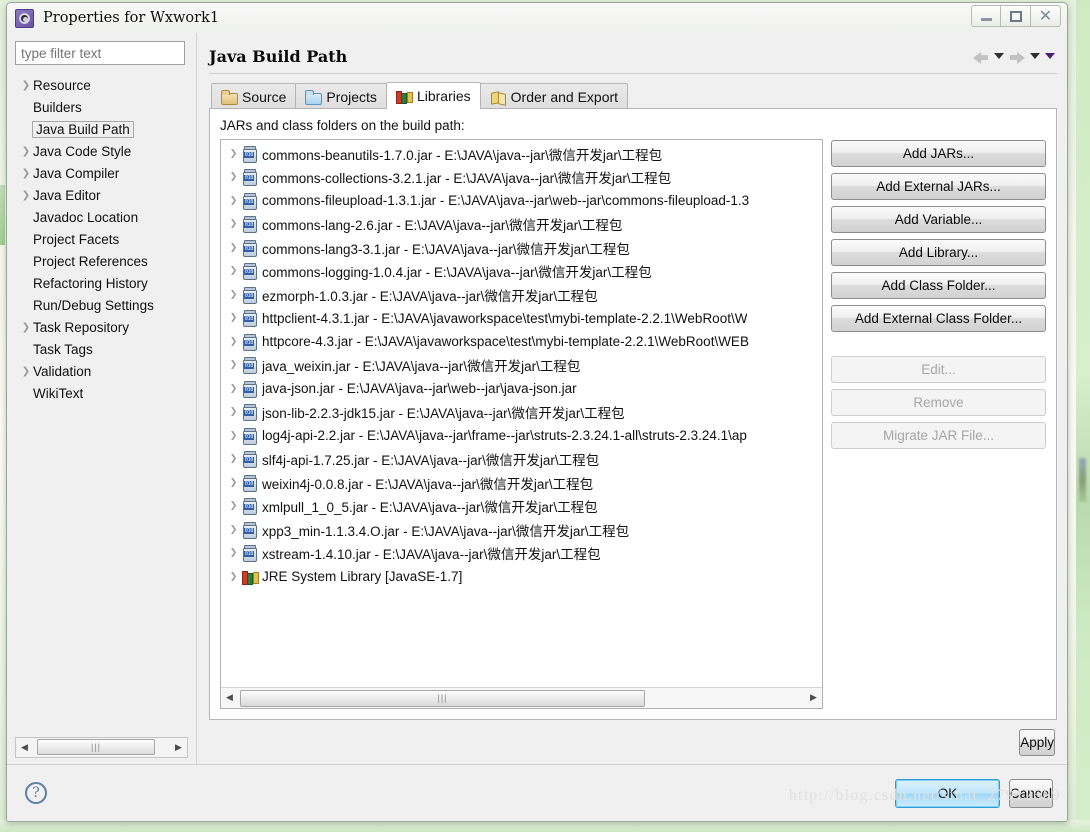 Image resolution: width=1090 pixels, height=832 pixels. I want to click on back-history-caret-icon, so click(999, 56).